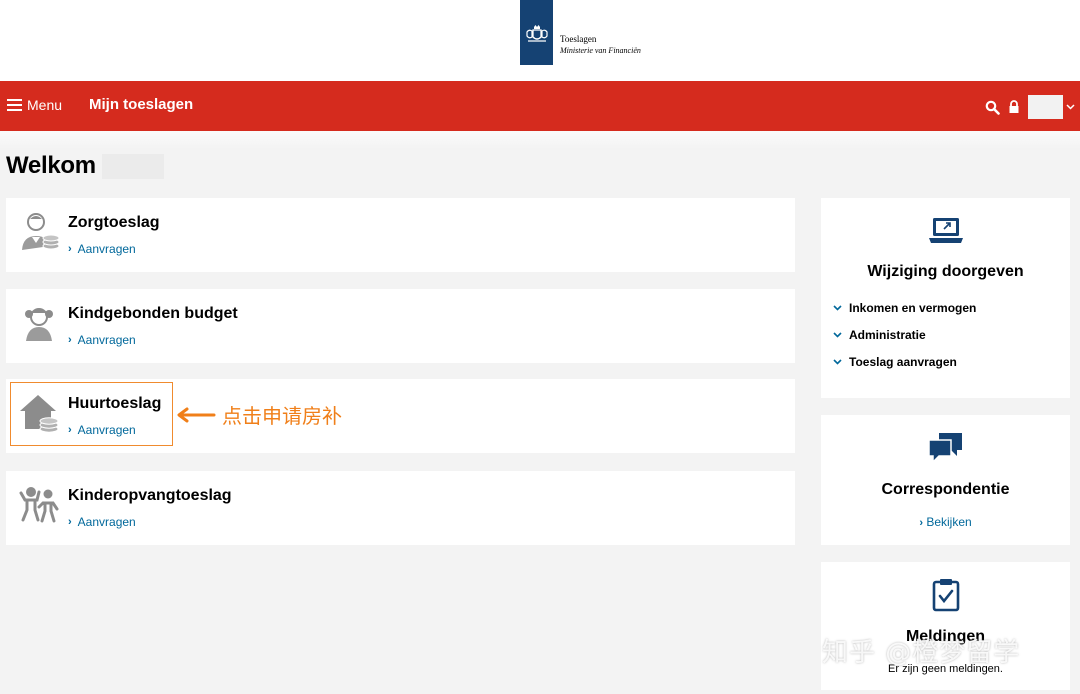  What do you see at coordinates (400, 326) in the screenshot?
I see `card-kindgebonden-budget: Kindgebonden budget › Aanvragen` at bounding box center [400, 326].